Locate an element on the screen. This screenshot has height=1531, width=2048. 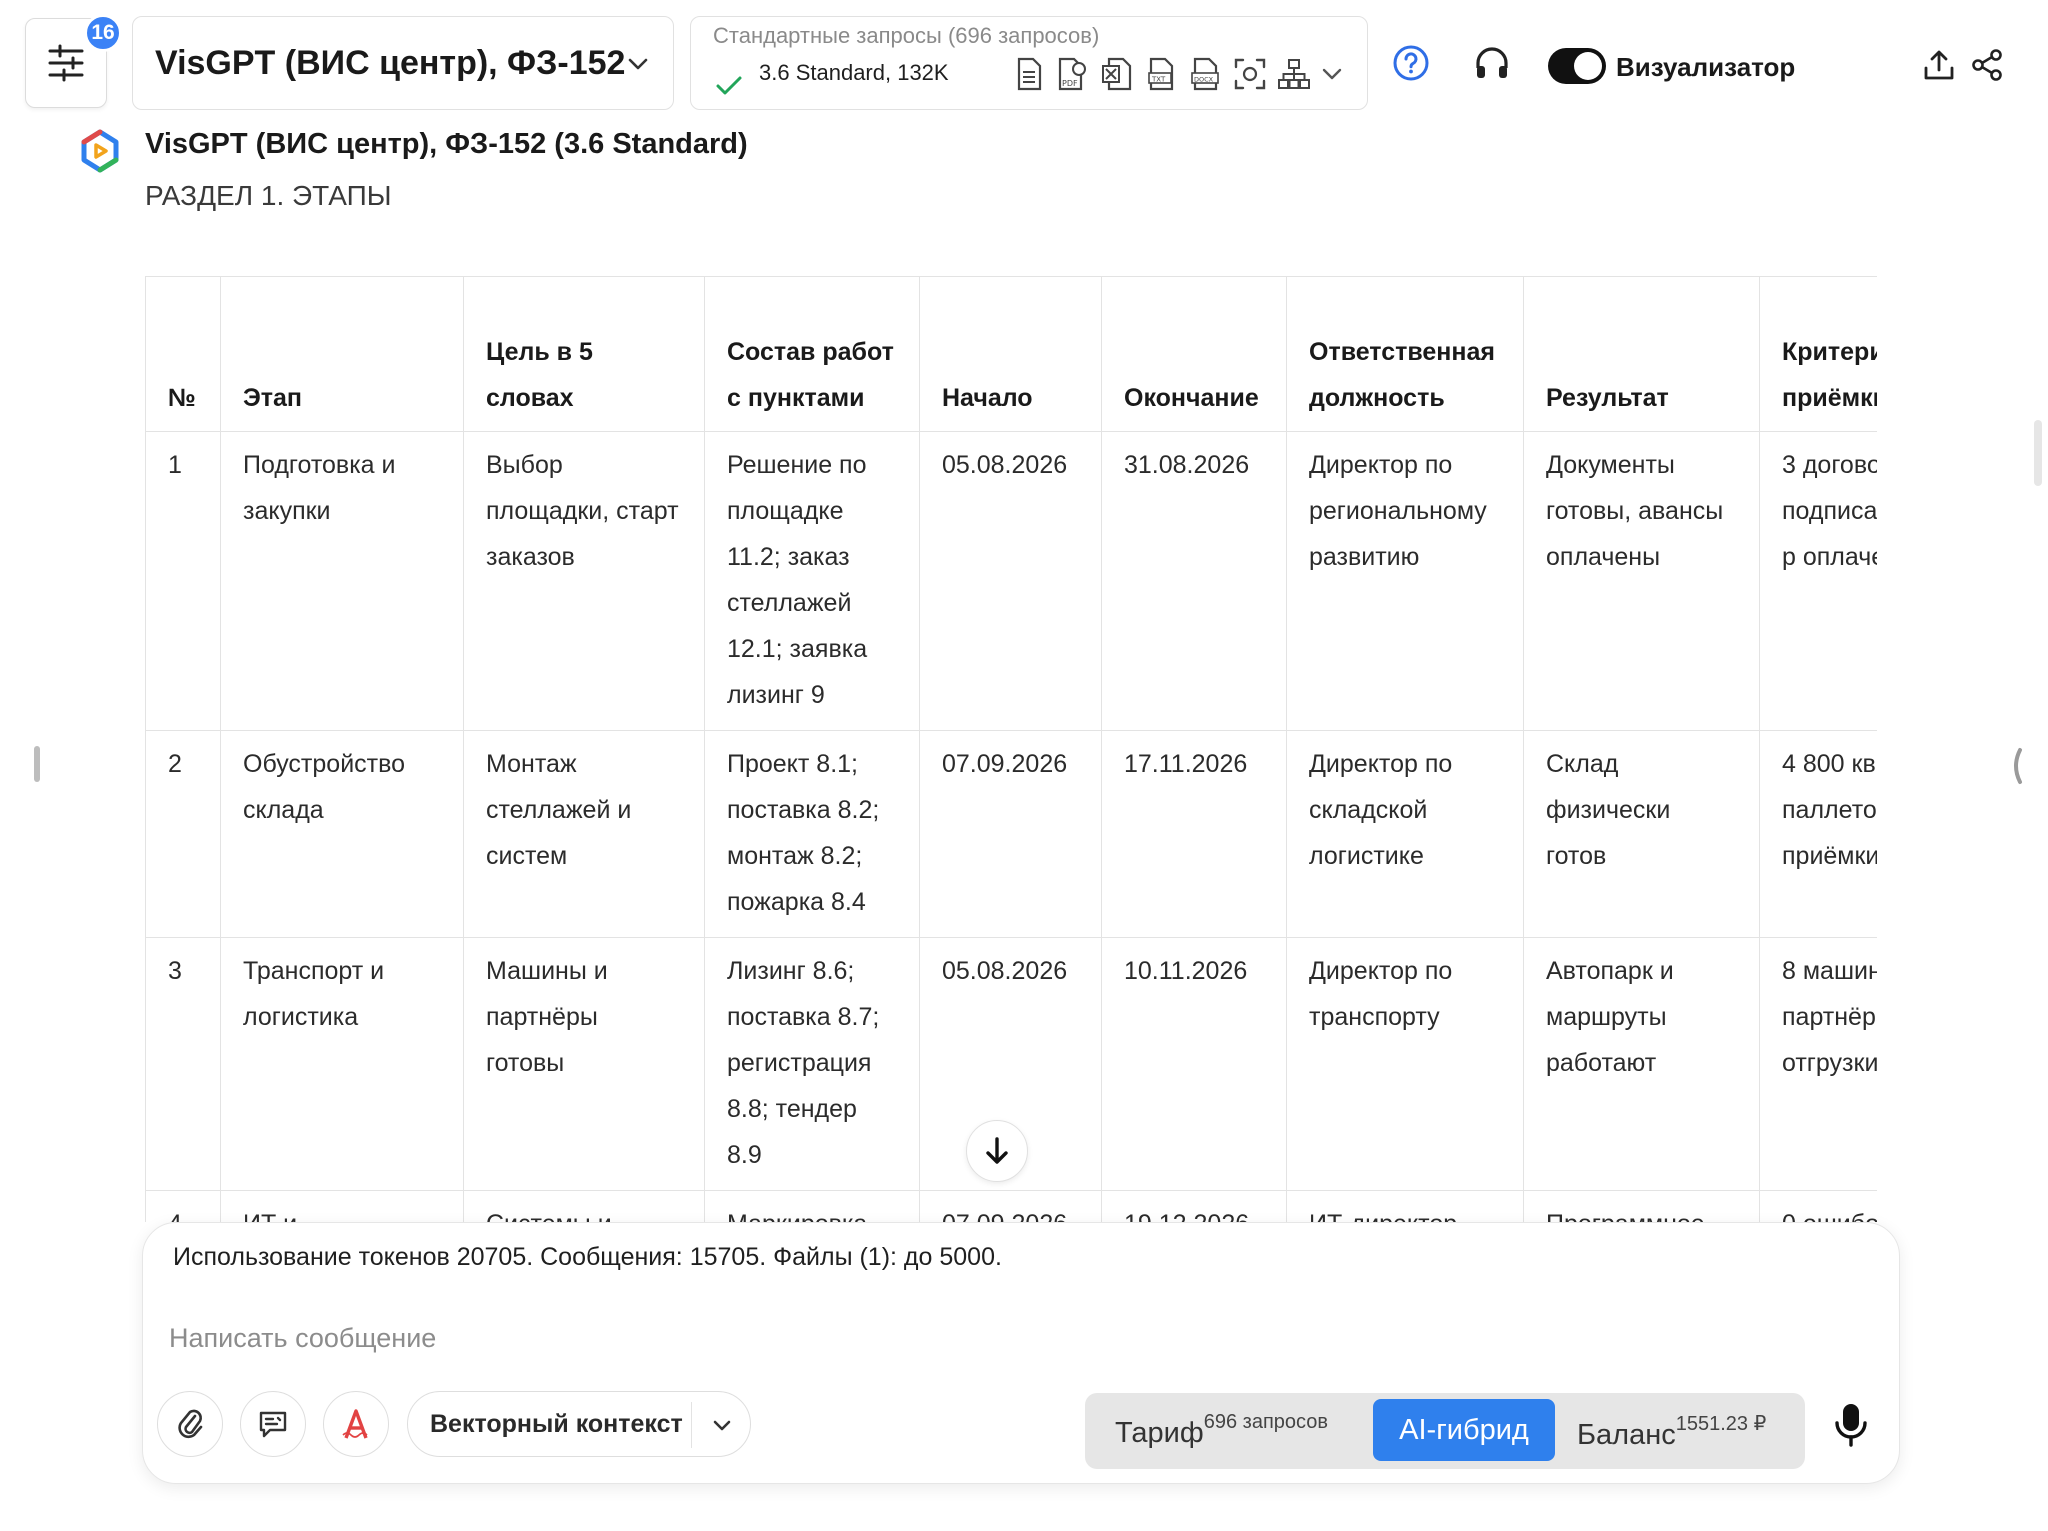
prompts-button is located at coordinates (273, 1424).